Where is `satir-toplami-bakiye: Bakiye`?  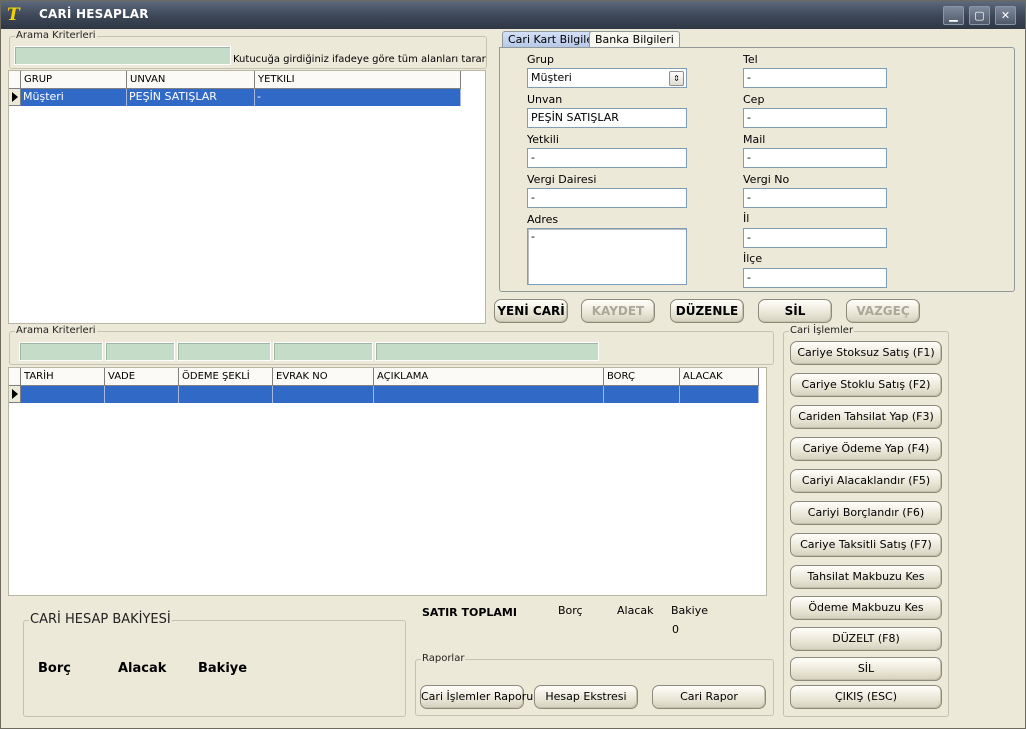
satir-toplami-bakiye: Bakiye is located at coordinates (689, 610).